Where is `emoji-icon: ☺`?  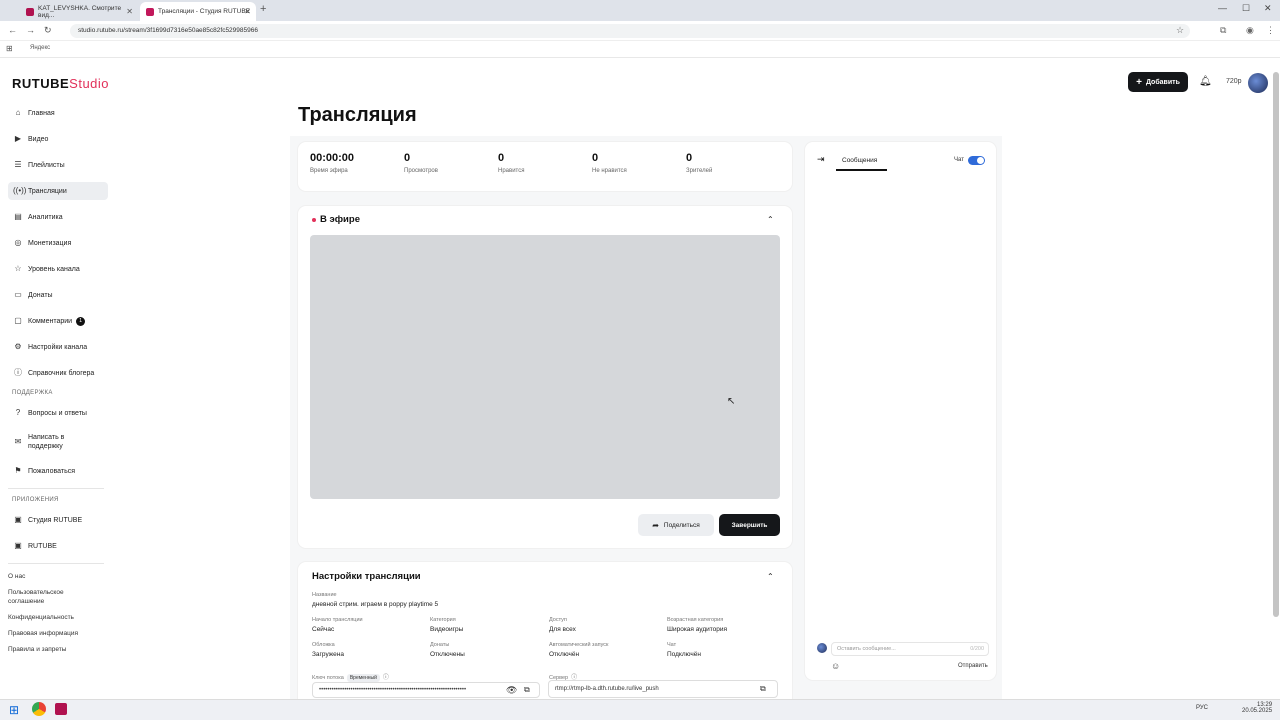
emoji-icon: ☺ is located at coordinates (835, 666).